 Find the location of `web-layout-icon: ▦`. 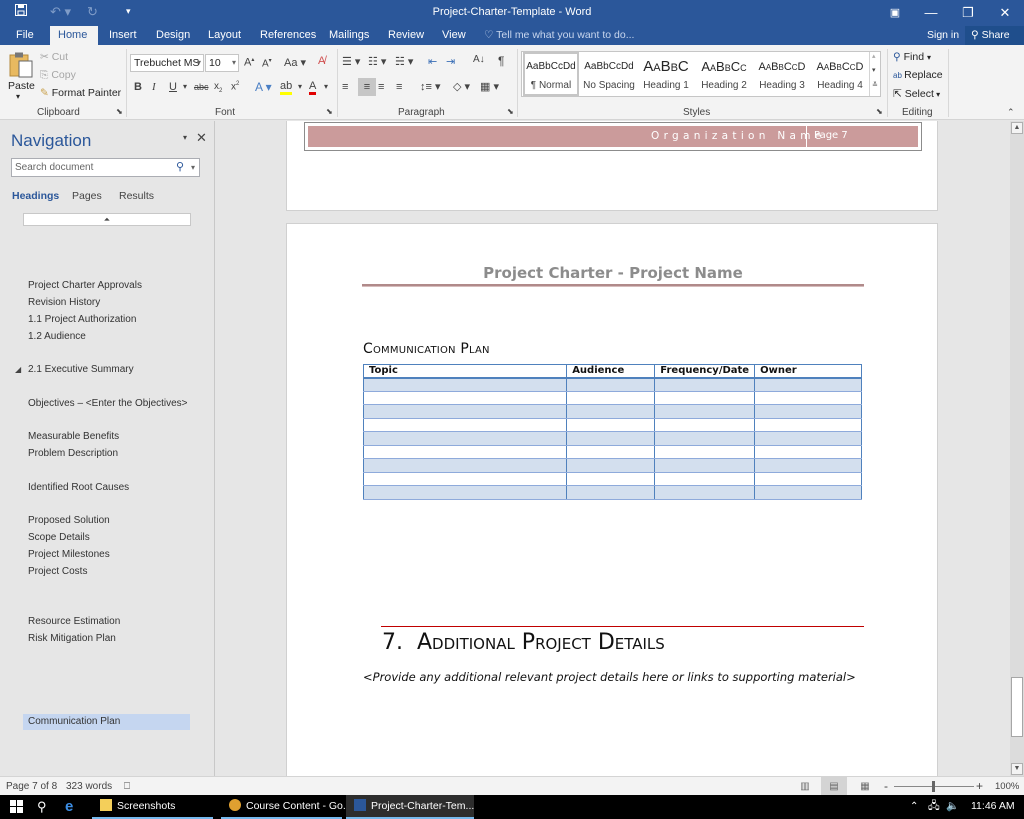

web-layout-icon: ▦ is located at coordinates (865, 786).